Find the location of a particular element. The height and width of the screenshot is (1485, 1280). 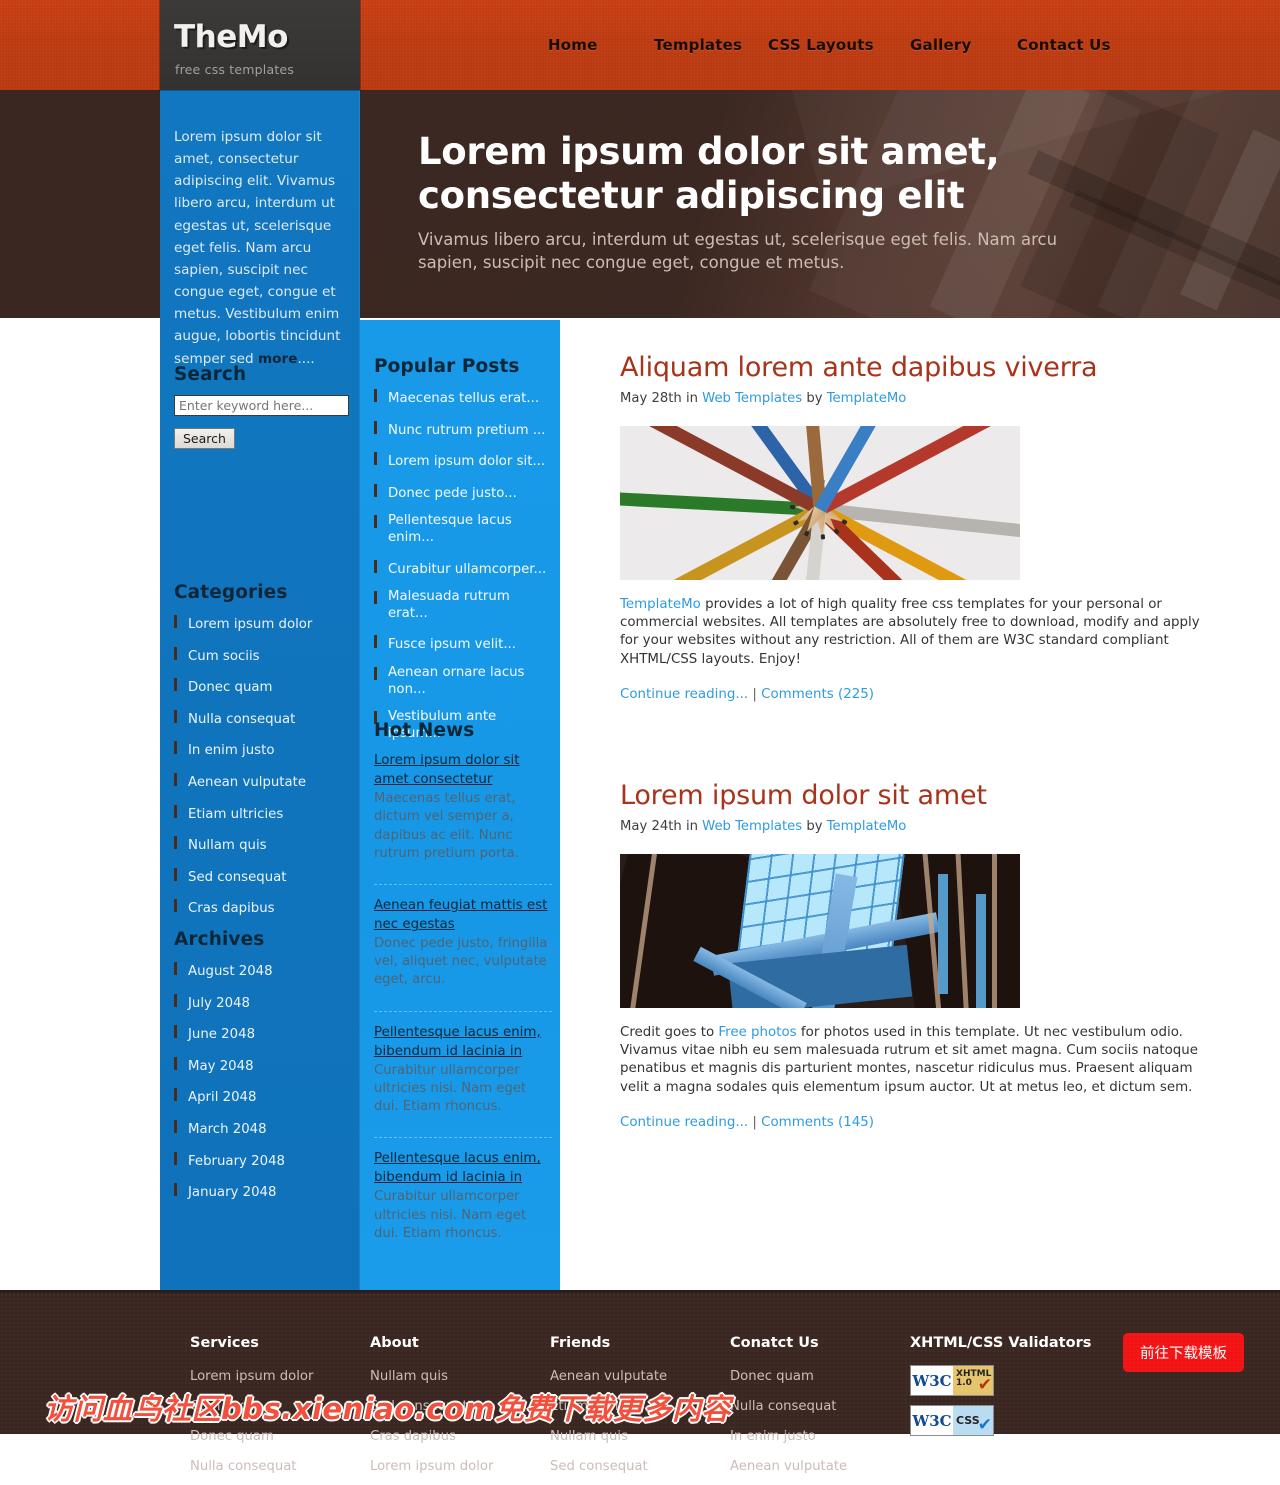

archive-link: June 2048 is located at coordinates (221, 1035).